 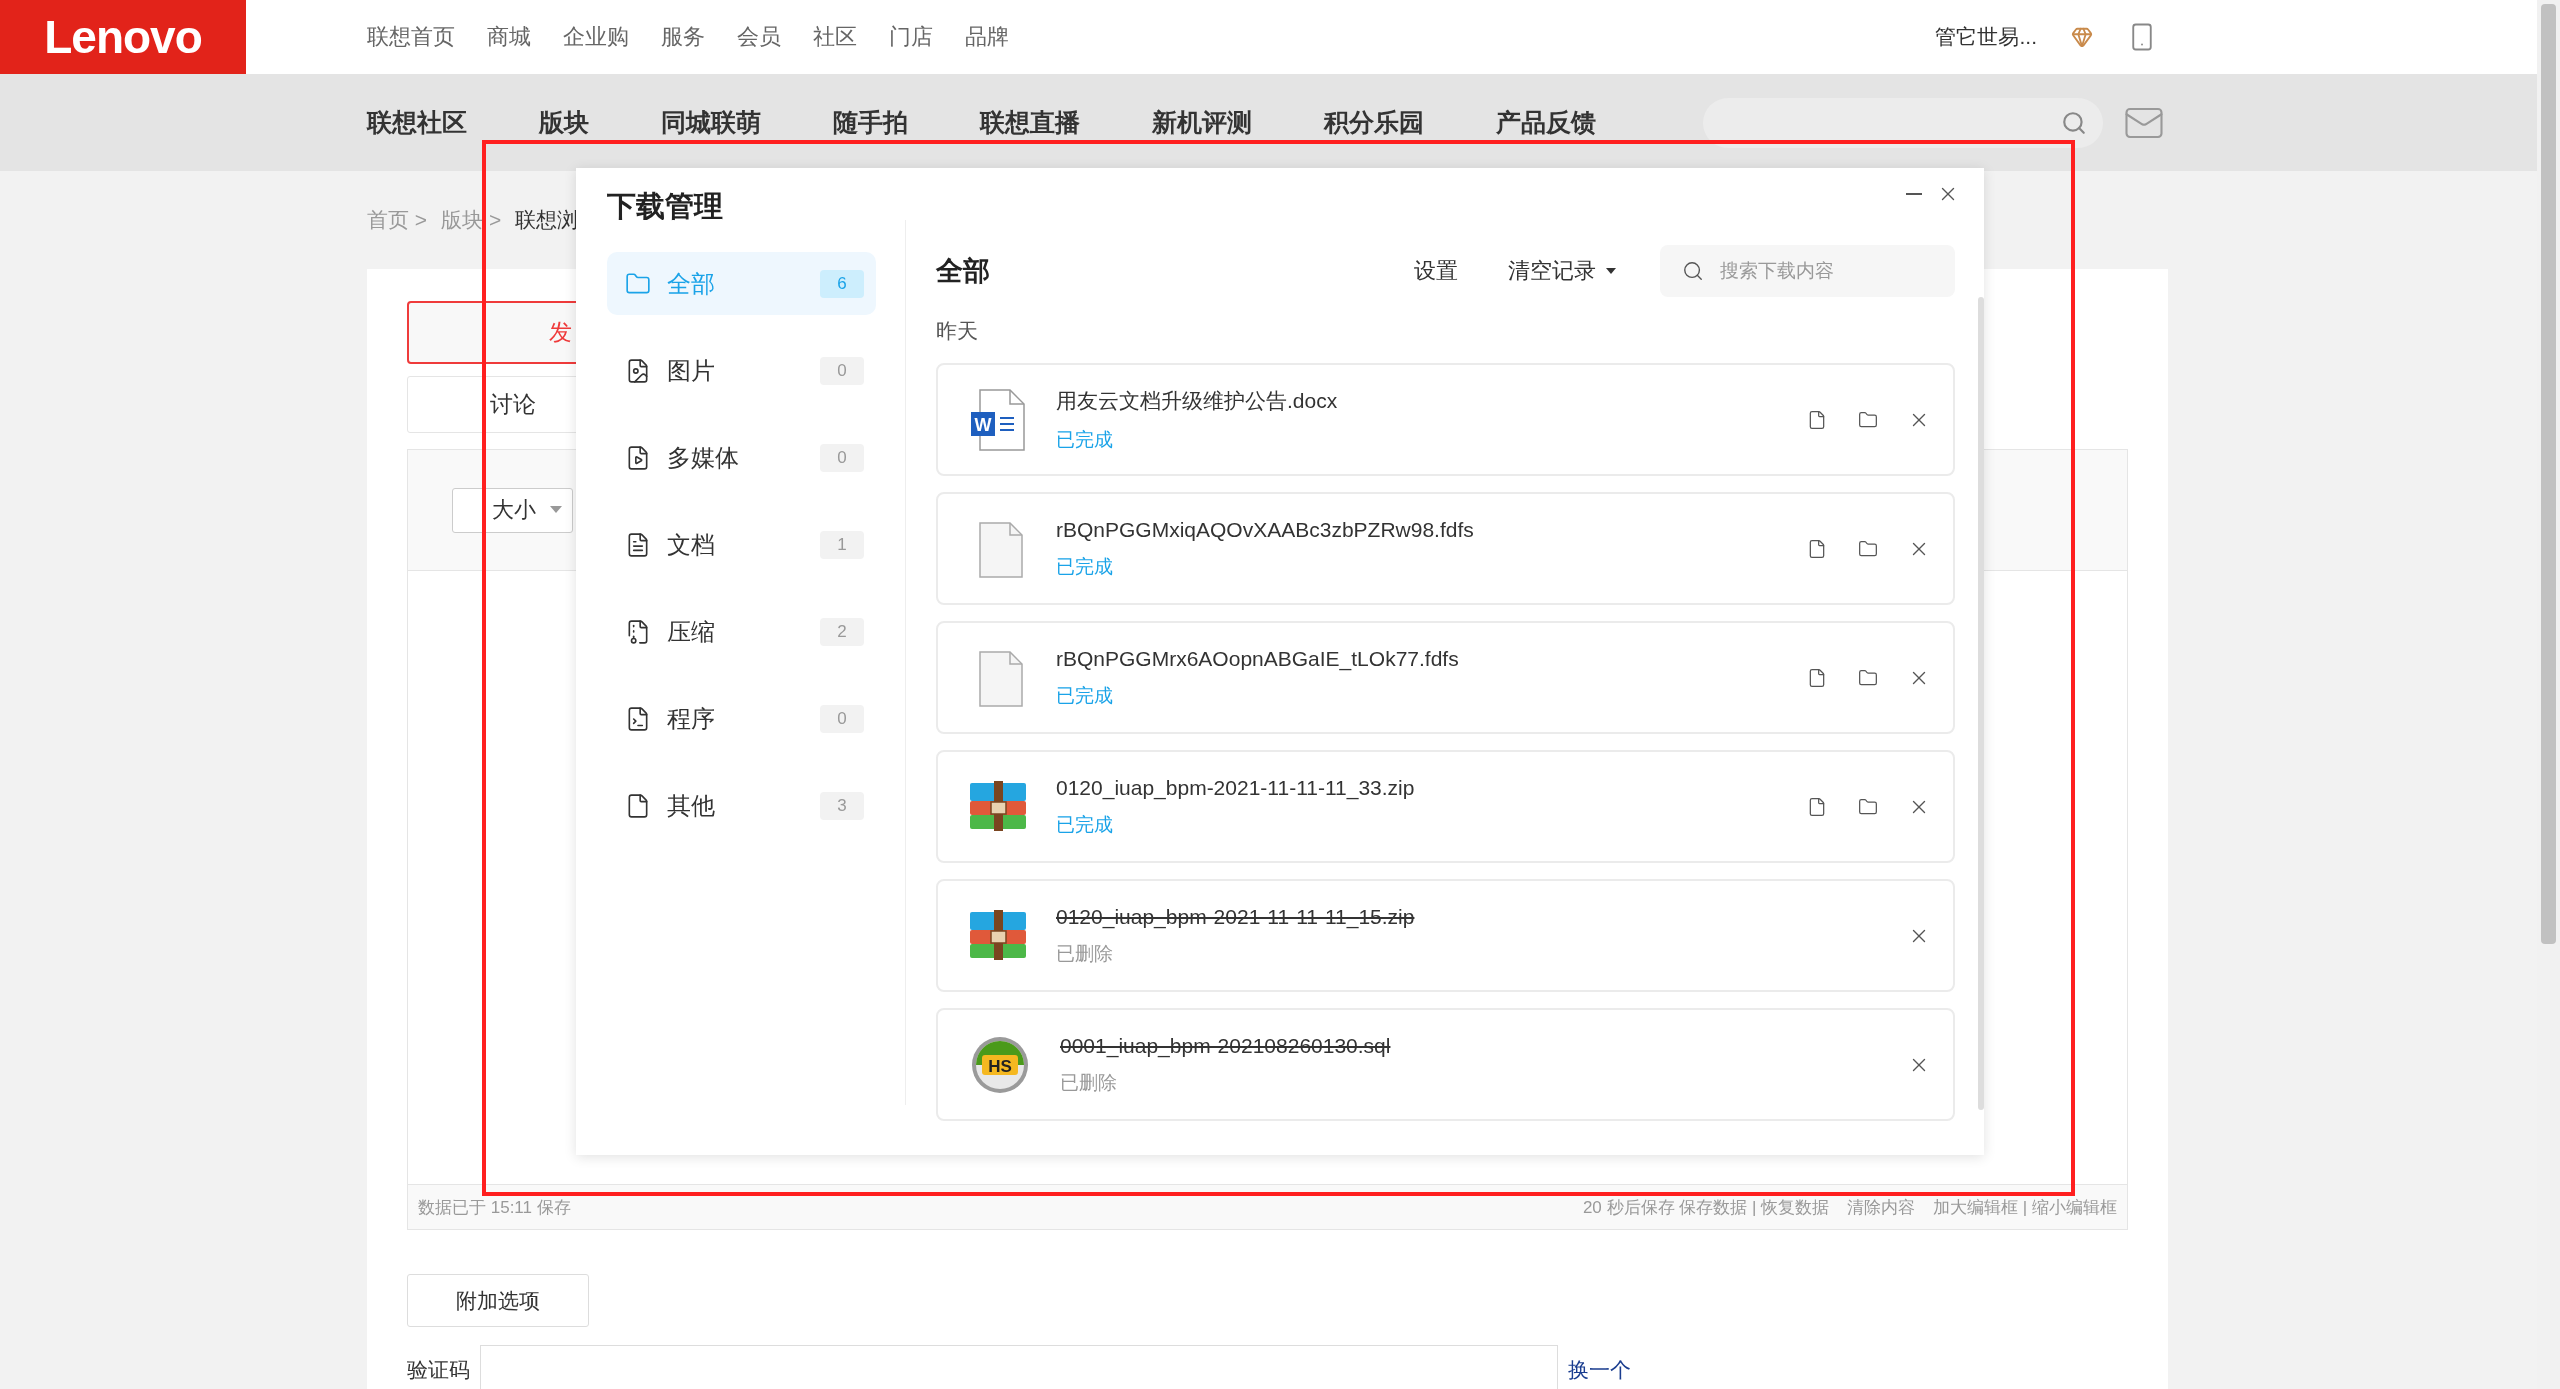 What do you see at coordinates (741, 718) in the screenshot?
I see `category-item: 程序 0` at bounding box center [741, 718].